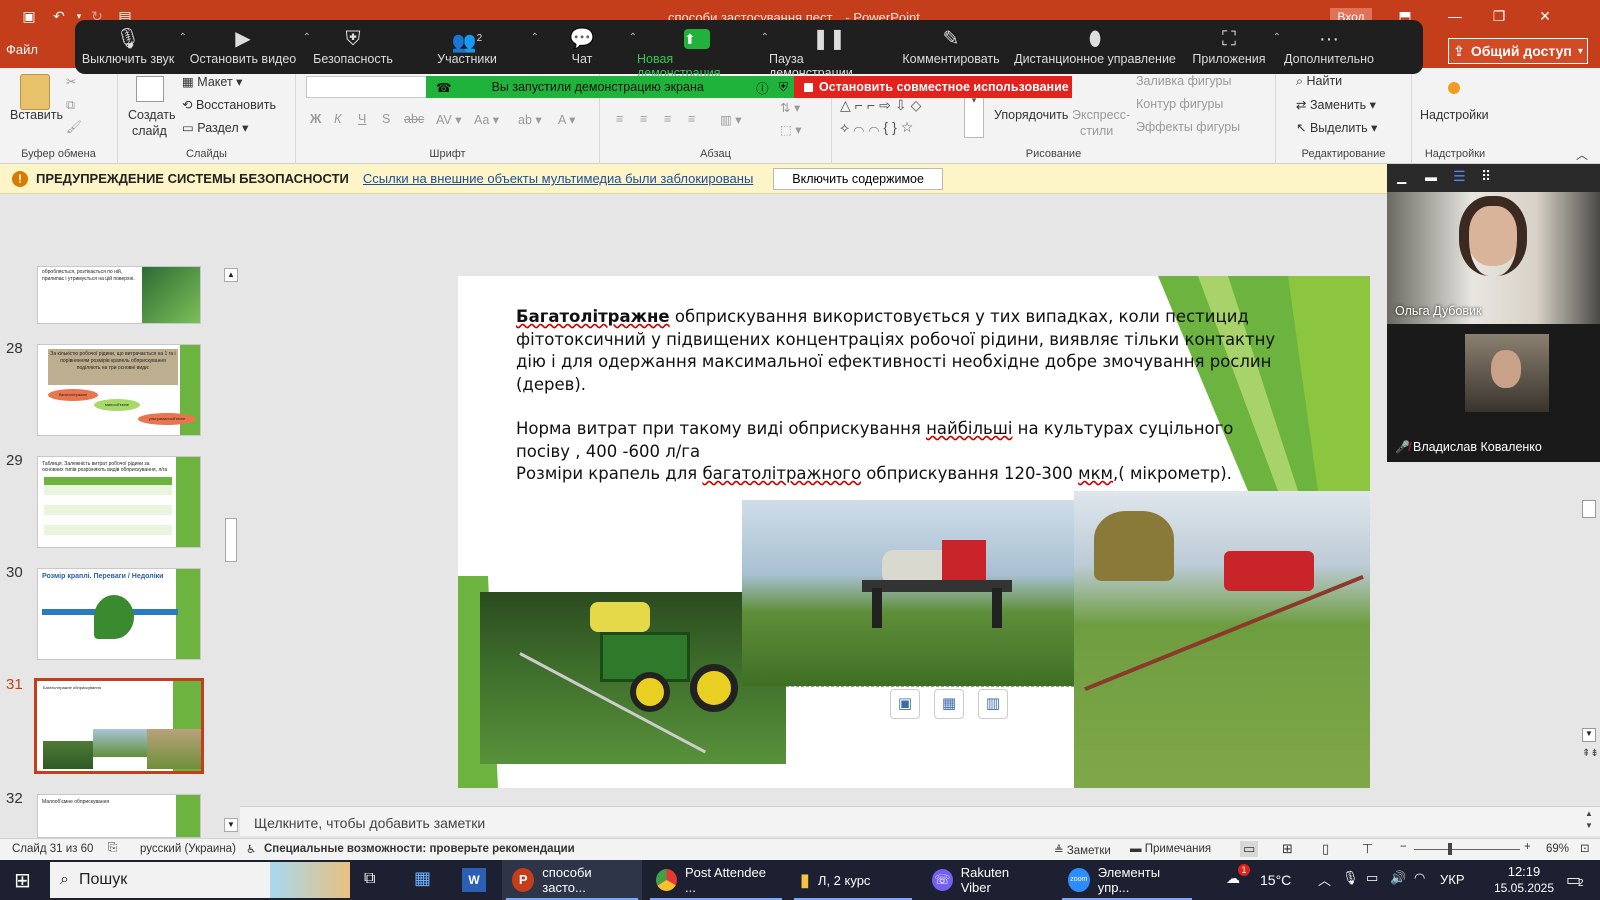  I want to click on zoom-level: 69%, so click(1557, 849).